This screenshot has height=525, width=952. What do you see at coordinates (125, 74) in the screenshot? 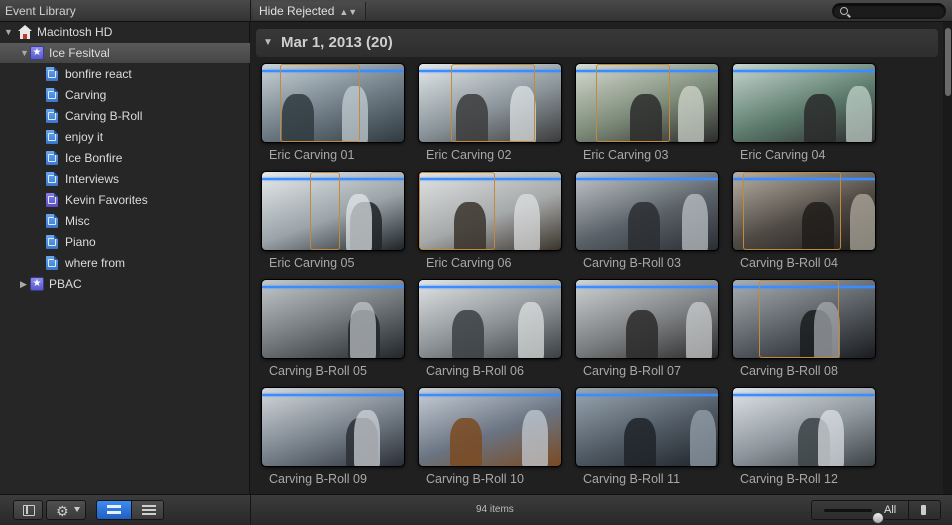
I see `sidebar-item: bonfire react` at bounding box center [125, 74].